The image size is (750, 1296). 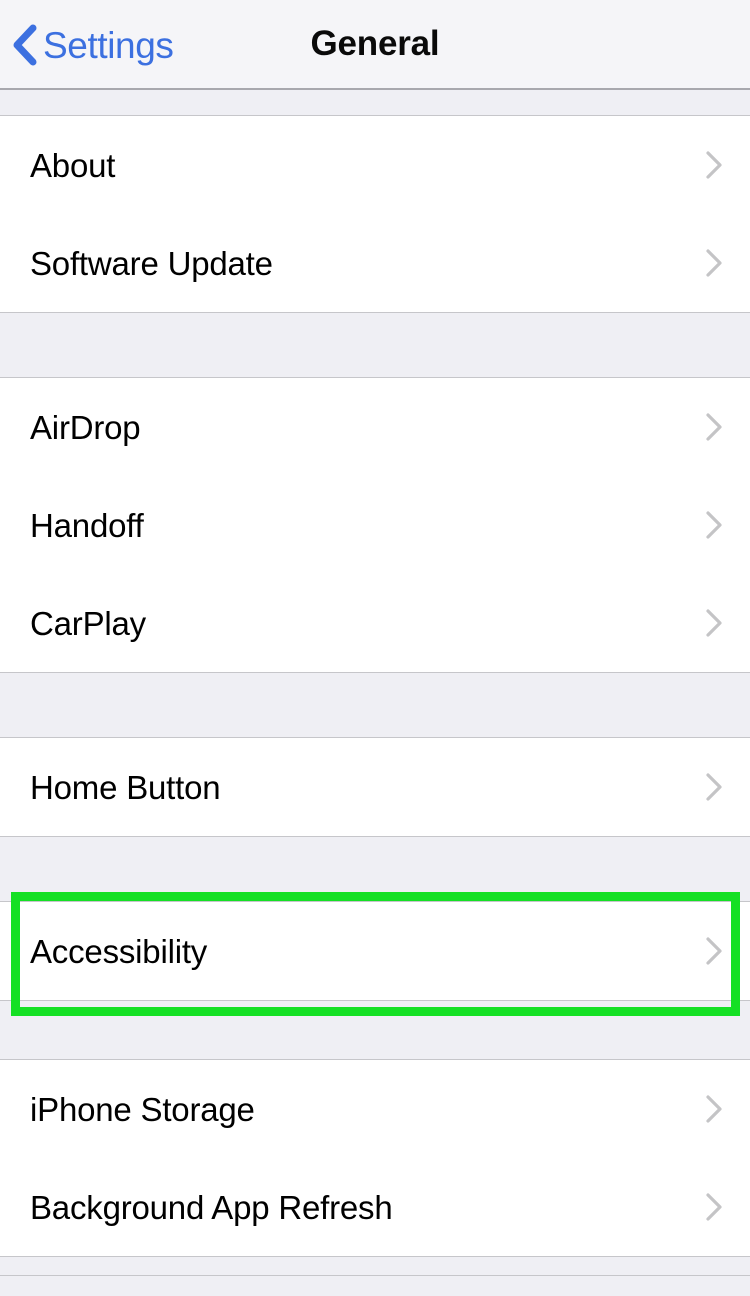 I want to click on row-container: Handoff, so click(x=375, y=525).